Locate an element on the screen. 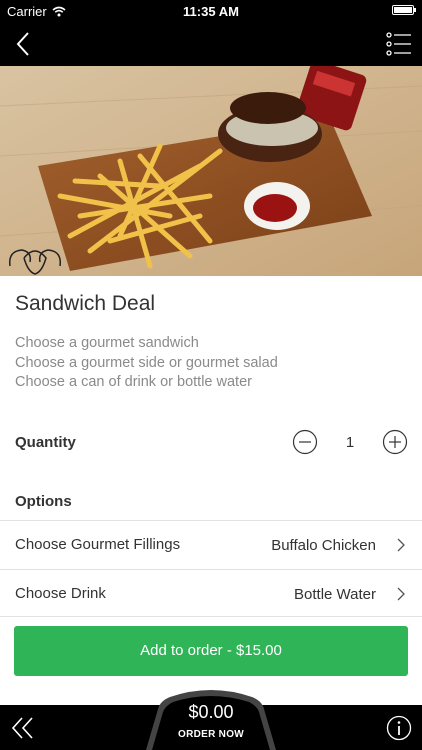 The height and width of the screenshot is (750, 422). battery-icon is located at coordinates (404, 10).